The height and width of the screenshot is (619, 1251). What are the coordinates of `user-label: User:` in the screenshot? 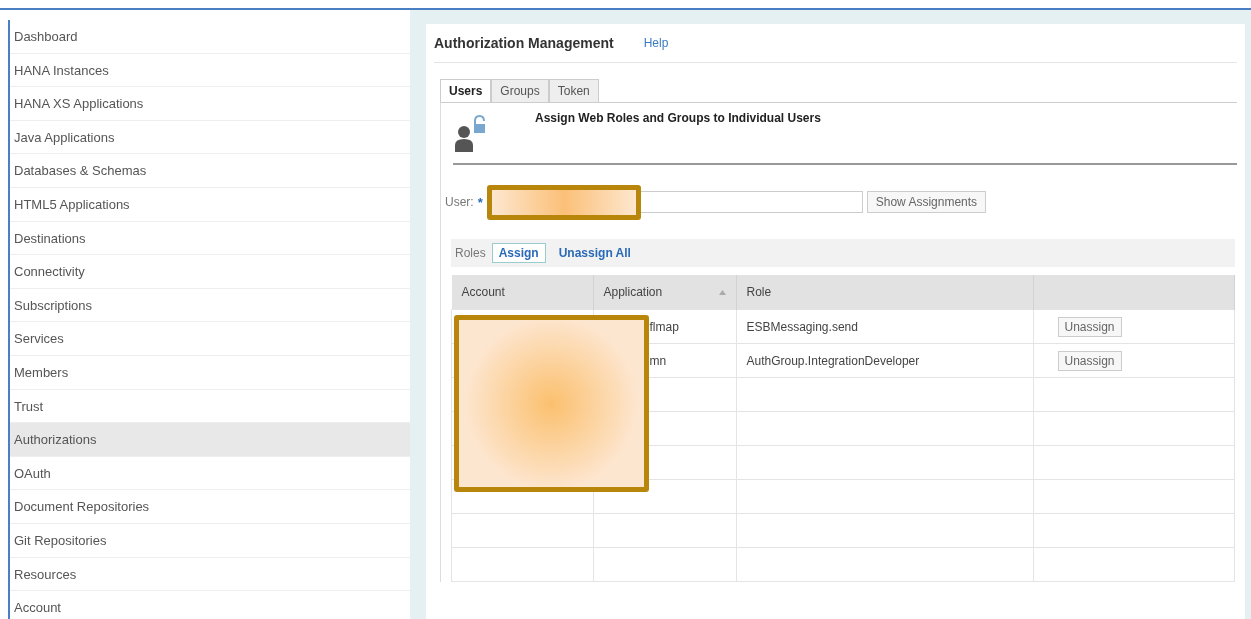 It's located at (459, 202).